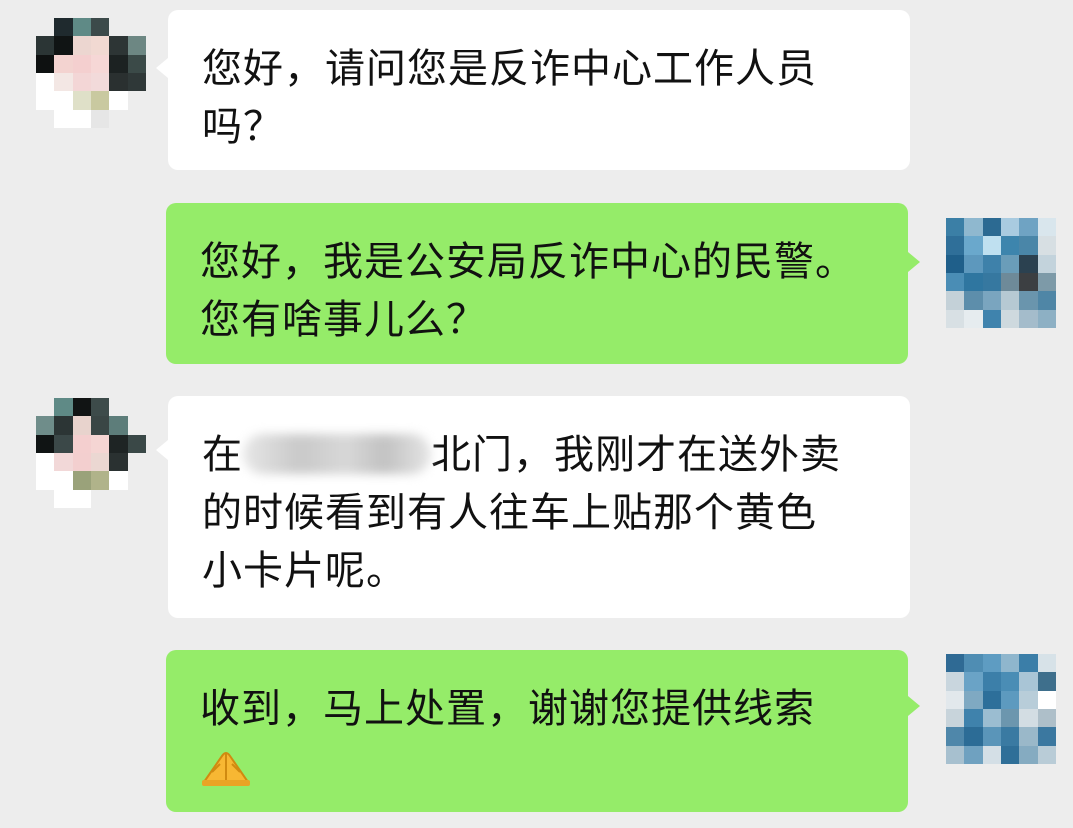  Describe the element at coordinates (507, 709) in the screenshot. I see `message-text-line: 收到，马上处置，谢谢您提供线索` at that location.